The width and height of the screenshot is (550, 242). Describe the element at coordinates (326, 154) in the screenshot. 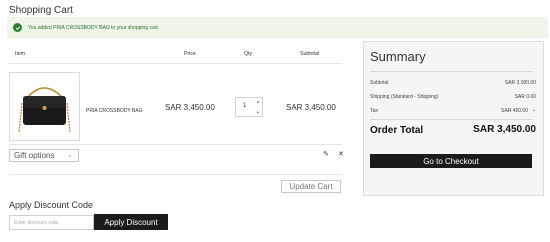

I see `pencil-icon: ✎` at that location.